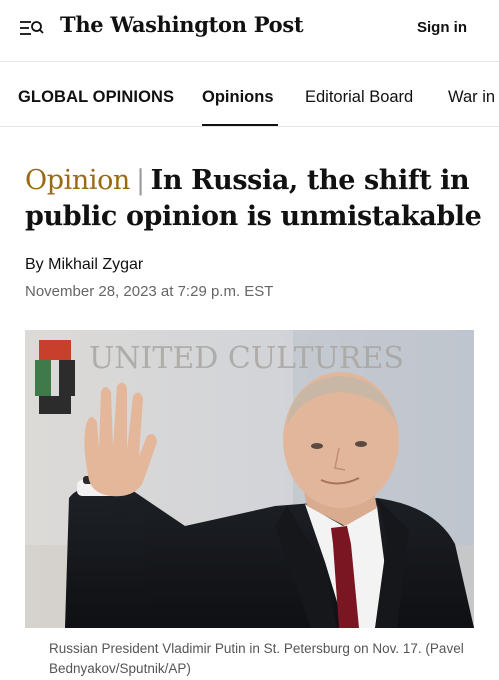  What do you see at coordinates (149, 291) in the screenshot?
I see `publish-timestamp: November 28, 2023 at 7:29 p.m. EST` at bounding box center [149, 291].